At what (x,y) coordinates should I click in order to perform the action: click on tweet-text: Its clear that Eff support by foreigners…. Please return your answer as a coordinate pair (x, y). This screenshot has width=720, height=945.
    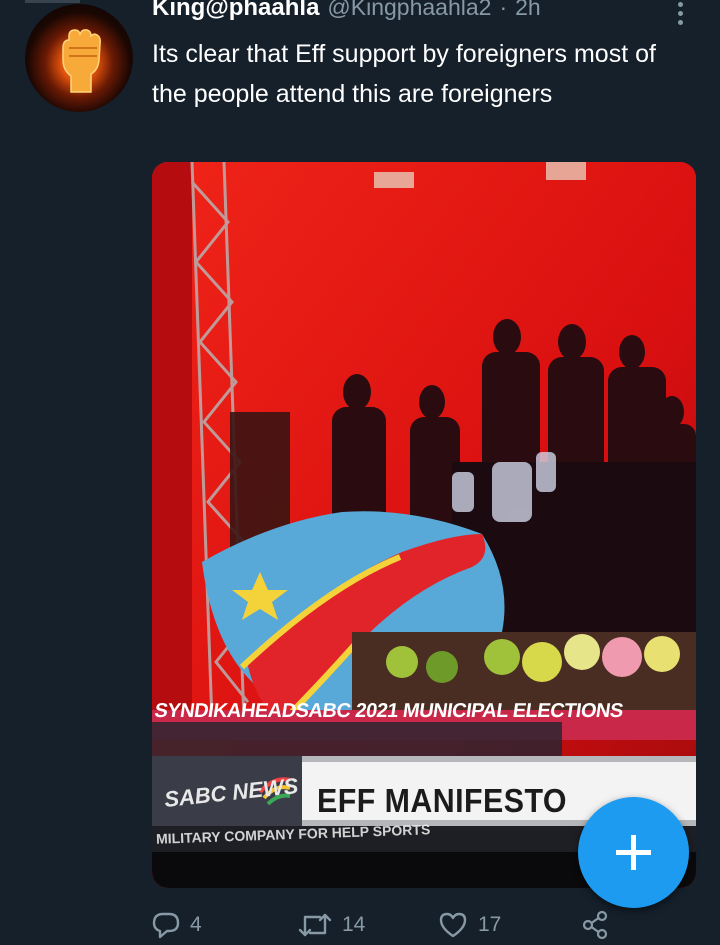
    Looking at the image, I should click on (404, 74).